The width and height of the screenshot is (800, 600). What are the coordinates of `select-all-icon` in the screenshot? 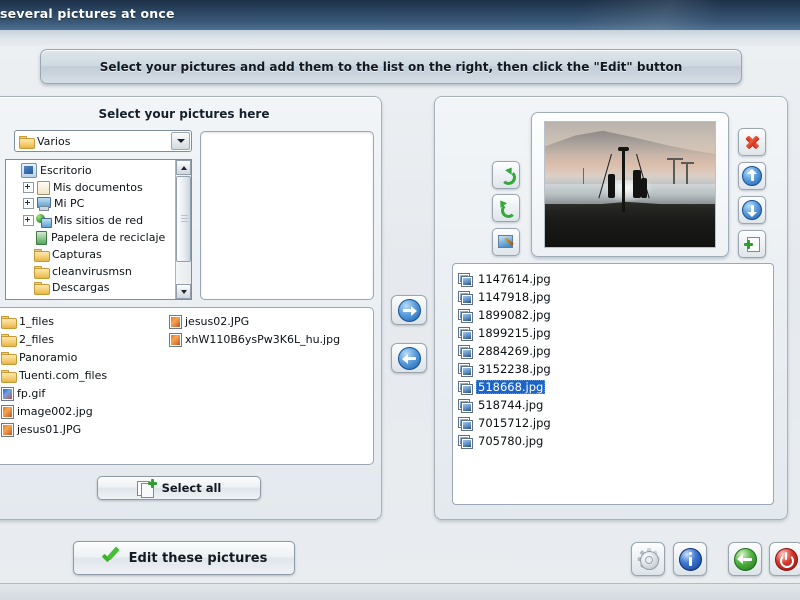 It's located at (146, 488).